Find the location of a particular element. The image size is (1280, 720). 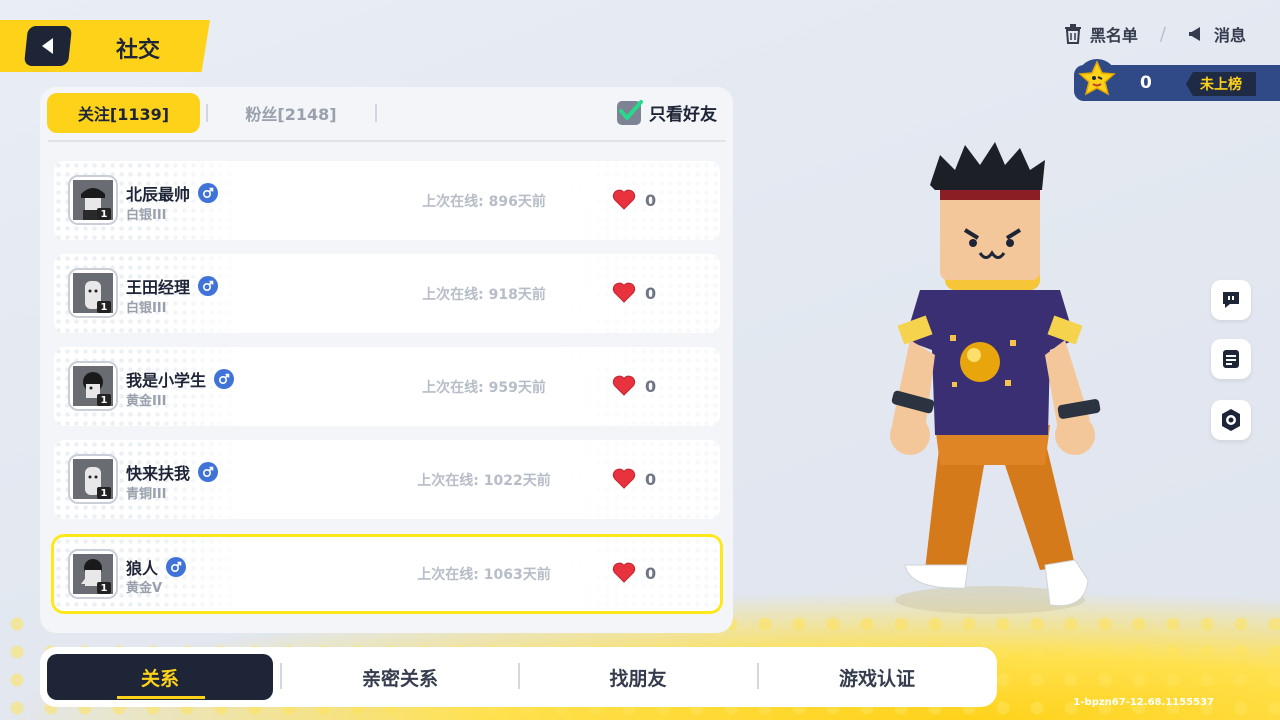

document-icon is located at coordinates (1231, 359).